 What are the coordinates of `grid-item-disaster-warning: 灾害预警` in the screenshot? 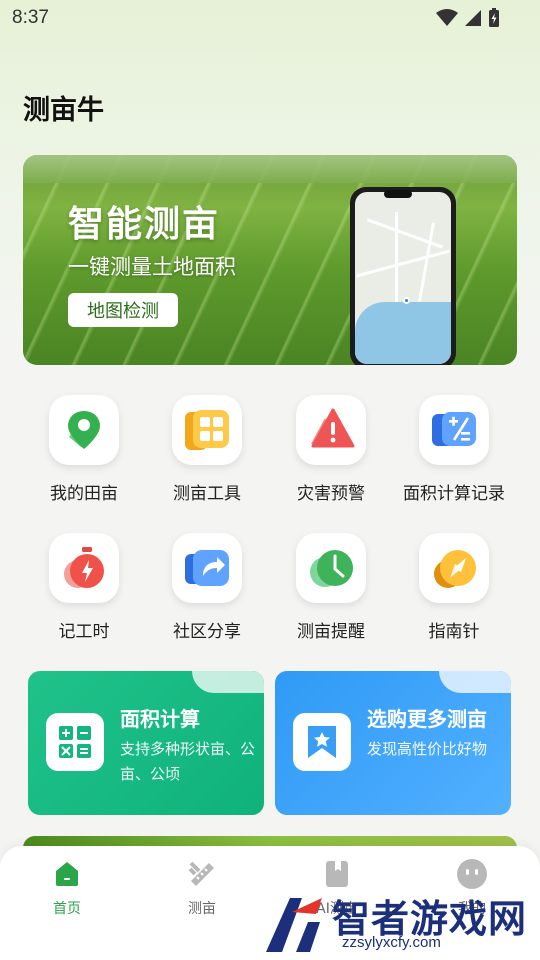 It's located at (331, 449).